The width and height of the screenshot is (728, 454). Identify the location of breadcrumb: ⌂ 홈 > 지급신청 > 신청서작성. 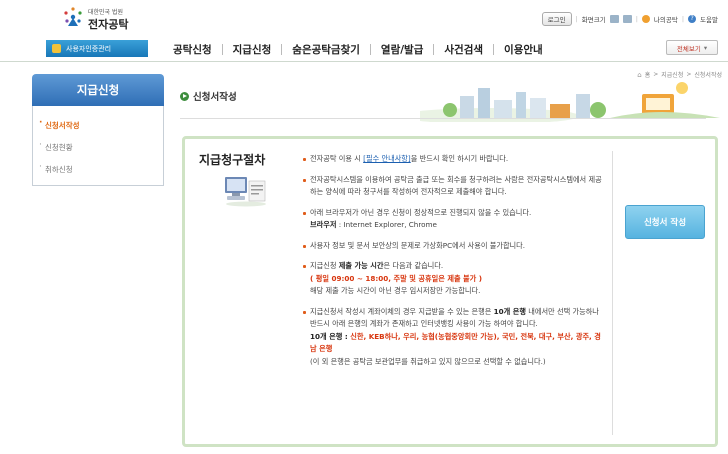
(679, 75).